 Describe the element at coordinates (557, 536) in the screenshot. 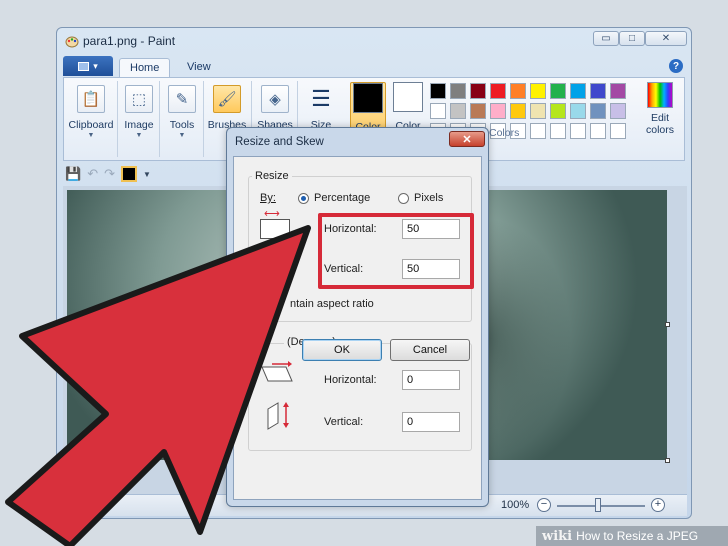

I see `watermark-brand: wiki` at that location.